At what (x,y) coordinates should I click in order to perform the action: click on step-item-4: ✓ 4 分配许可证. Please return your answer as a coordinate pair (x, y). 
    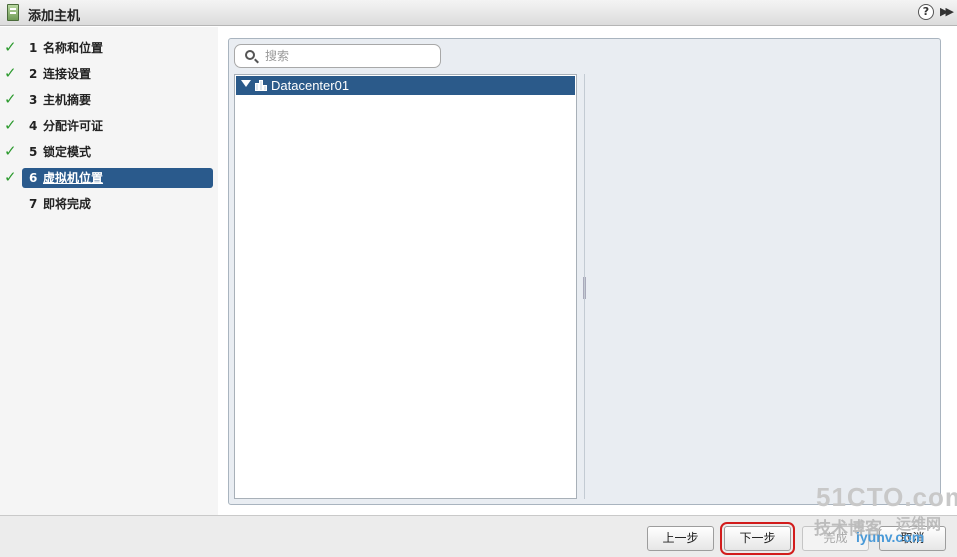
    Looking at the image, I should click on (109, 126).